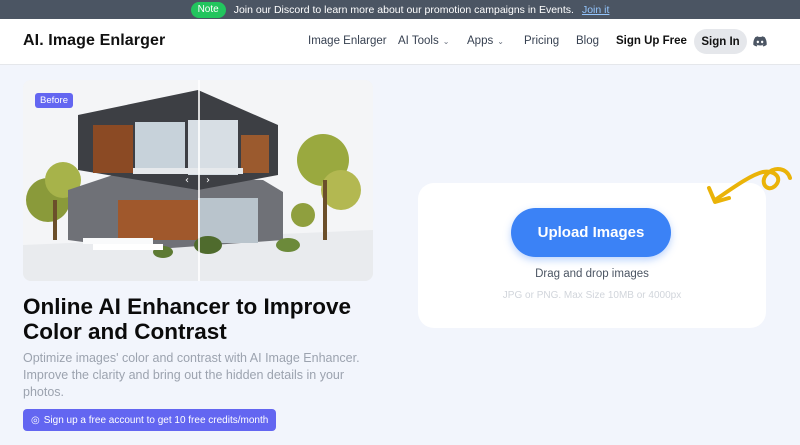 The width and height of the screenshot is (800, 445). I want to click on sign-up-link: Sign Up Free, so click(651, 41).